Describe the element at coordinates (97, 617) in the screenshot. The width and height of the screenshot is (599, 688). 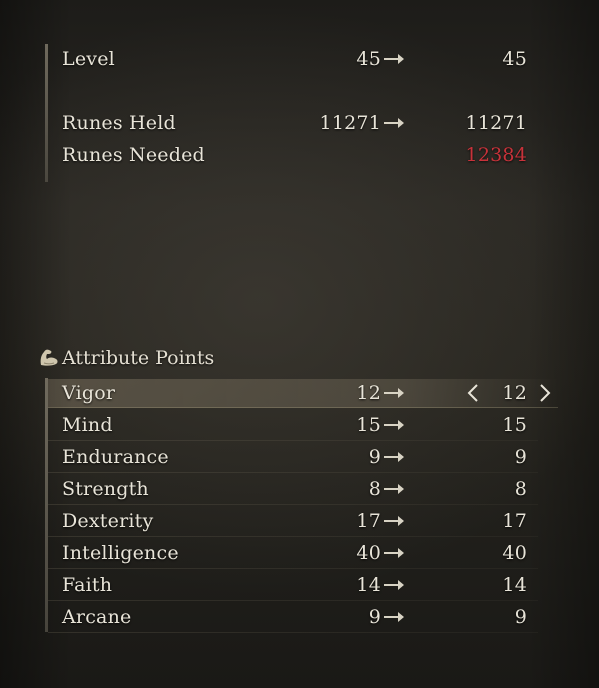
I see `attribute-label: Arcane` at that location.